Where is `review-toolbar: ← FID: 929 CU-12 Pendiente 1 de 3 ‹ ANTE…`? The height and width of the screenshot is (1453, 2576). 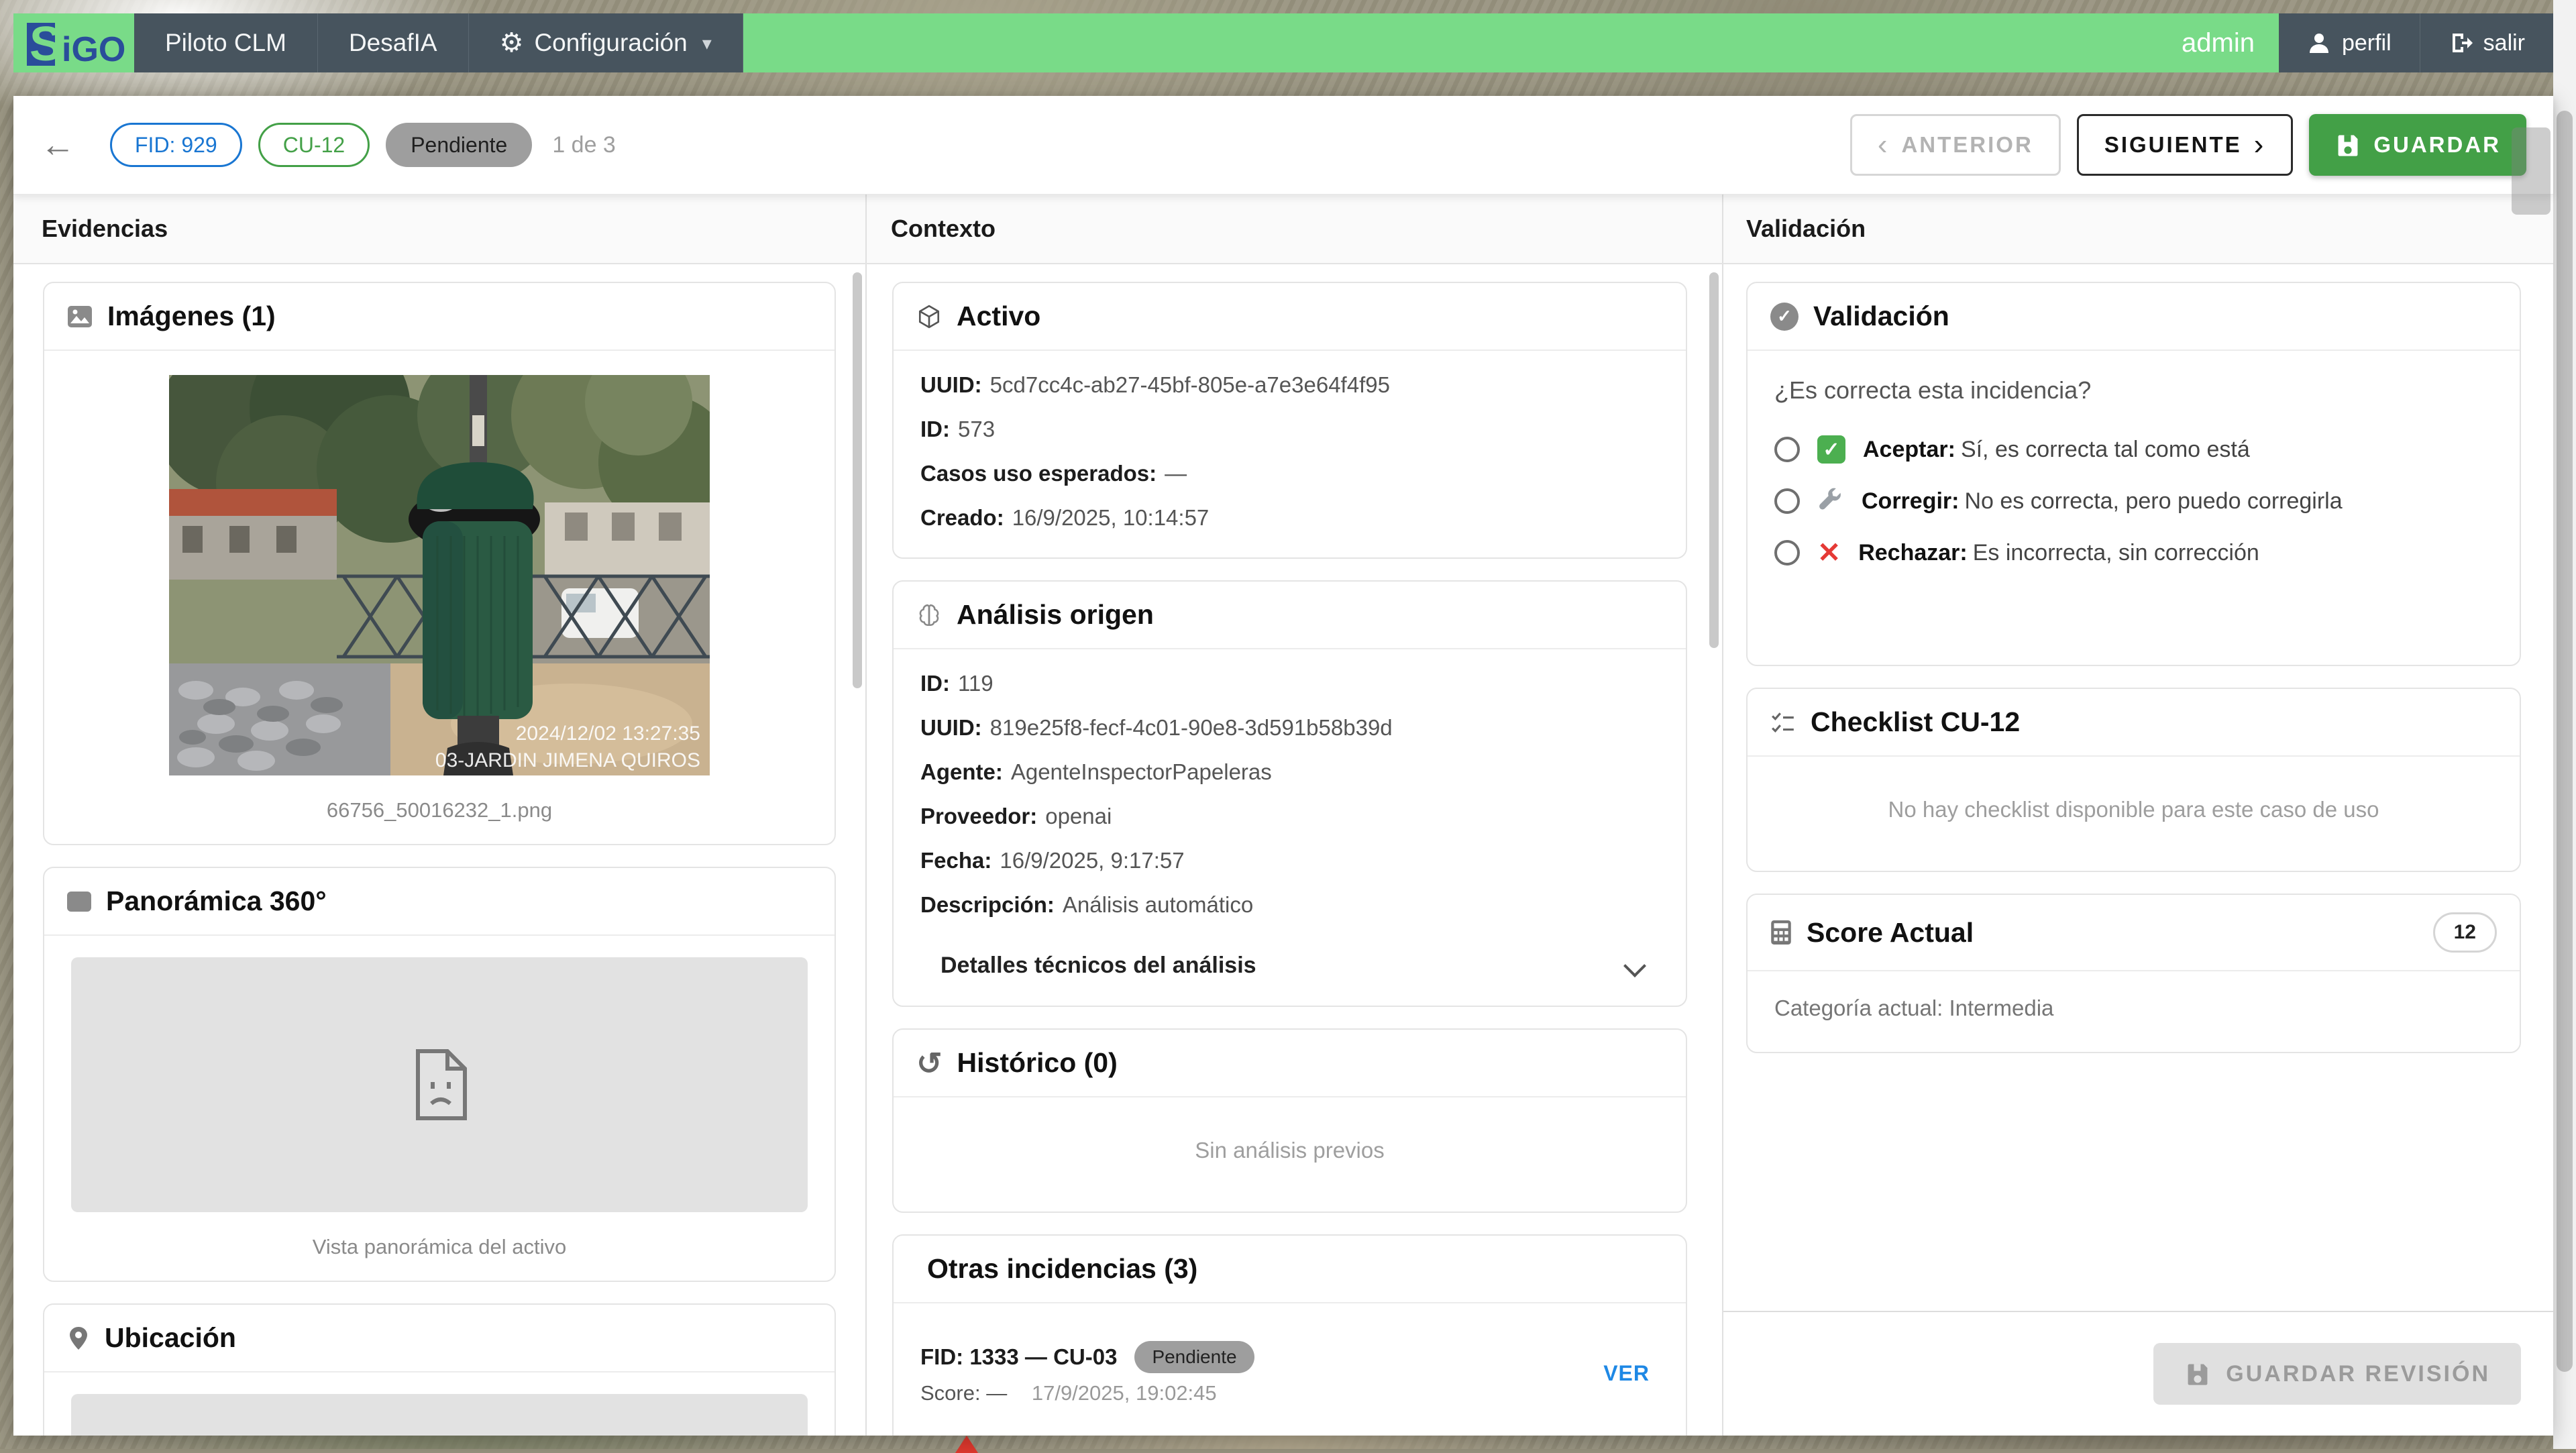 review-toolbar: ← FID: 929 CU-12 Pendiente 1 de 3 ‹ ANTE… is located at coordinates (1283, 145).